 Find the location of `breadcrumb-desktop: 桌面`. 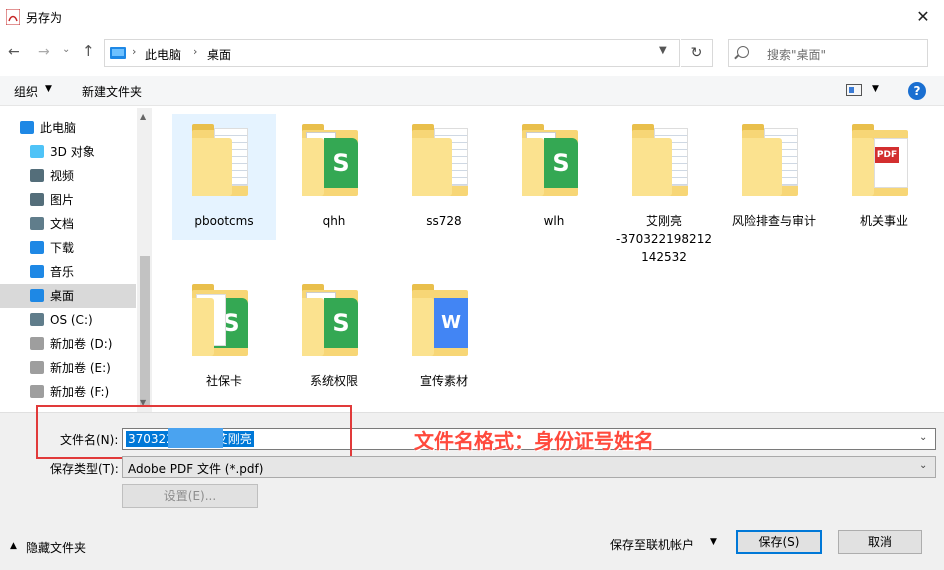

breadcrumb-desktop: 桌面 is located at coordinates (219, 54).